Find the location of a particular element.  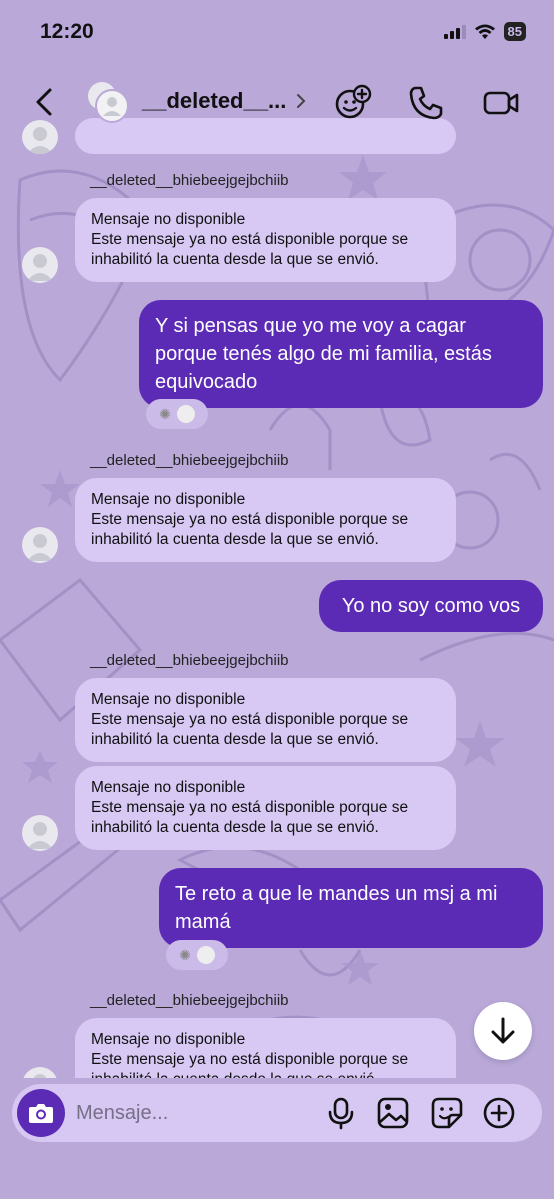

scroll-to-bottom-button is located at coordinates (503, 1031).